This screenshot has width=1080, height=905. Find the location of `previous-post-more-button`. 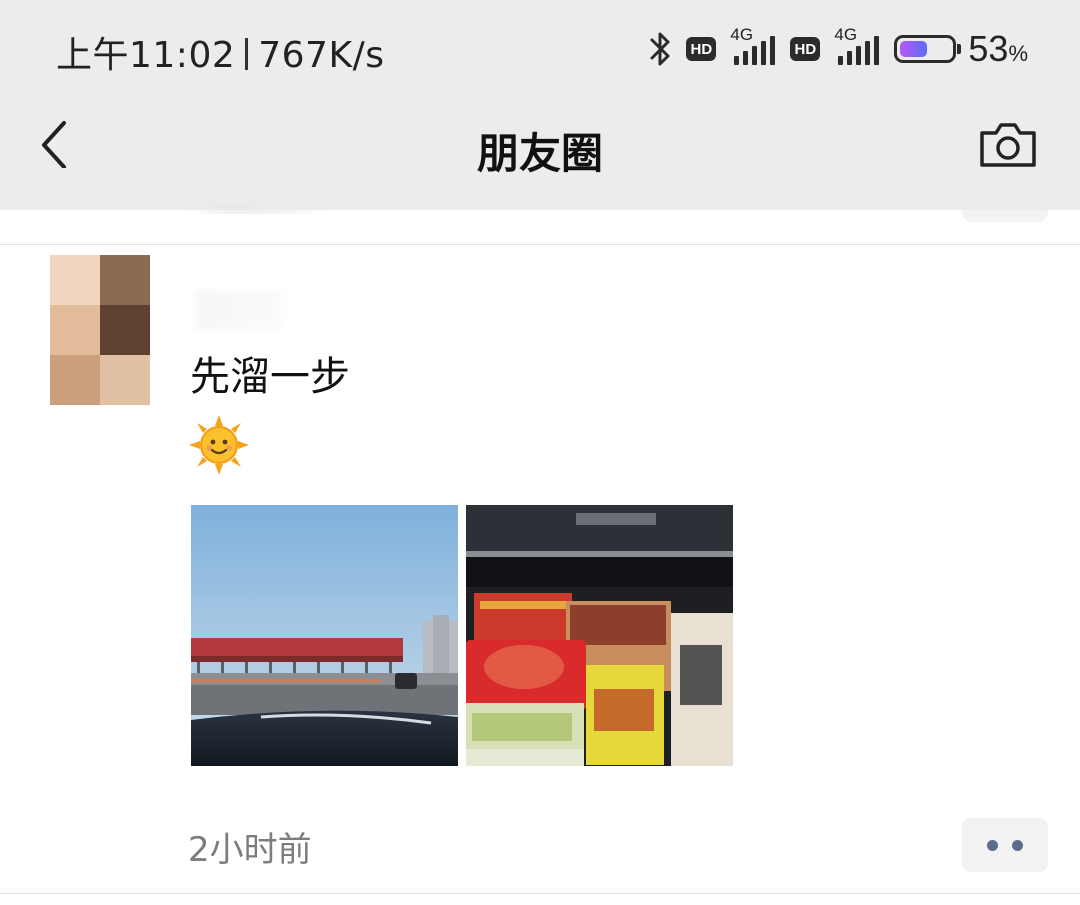

previous-post-more-button is located at coordinates (1005, 216).